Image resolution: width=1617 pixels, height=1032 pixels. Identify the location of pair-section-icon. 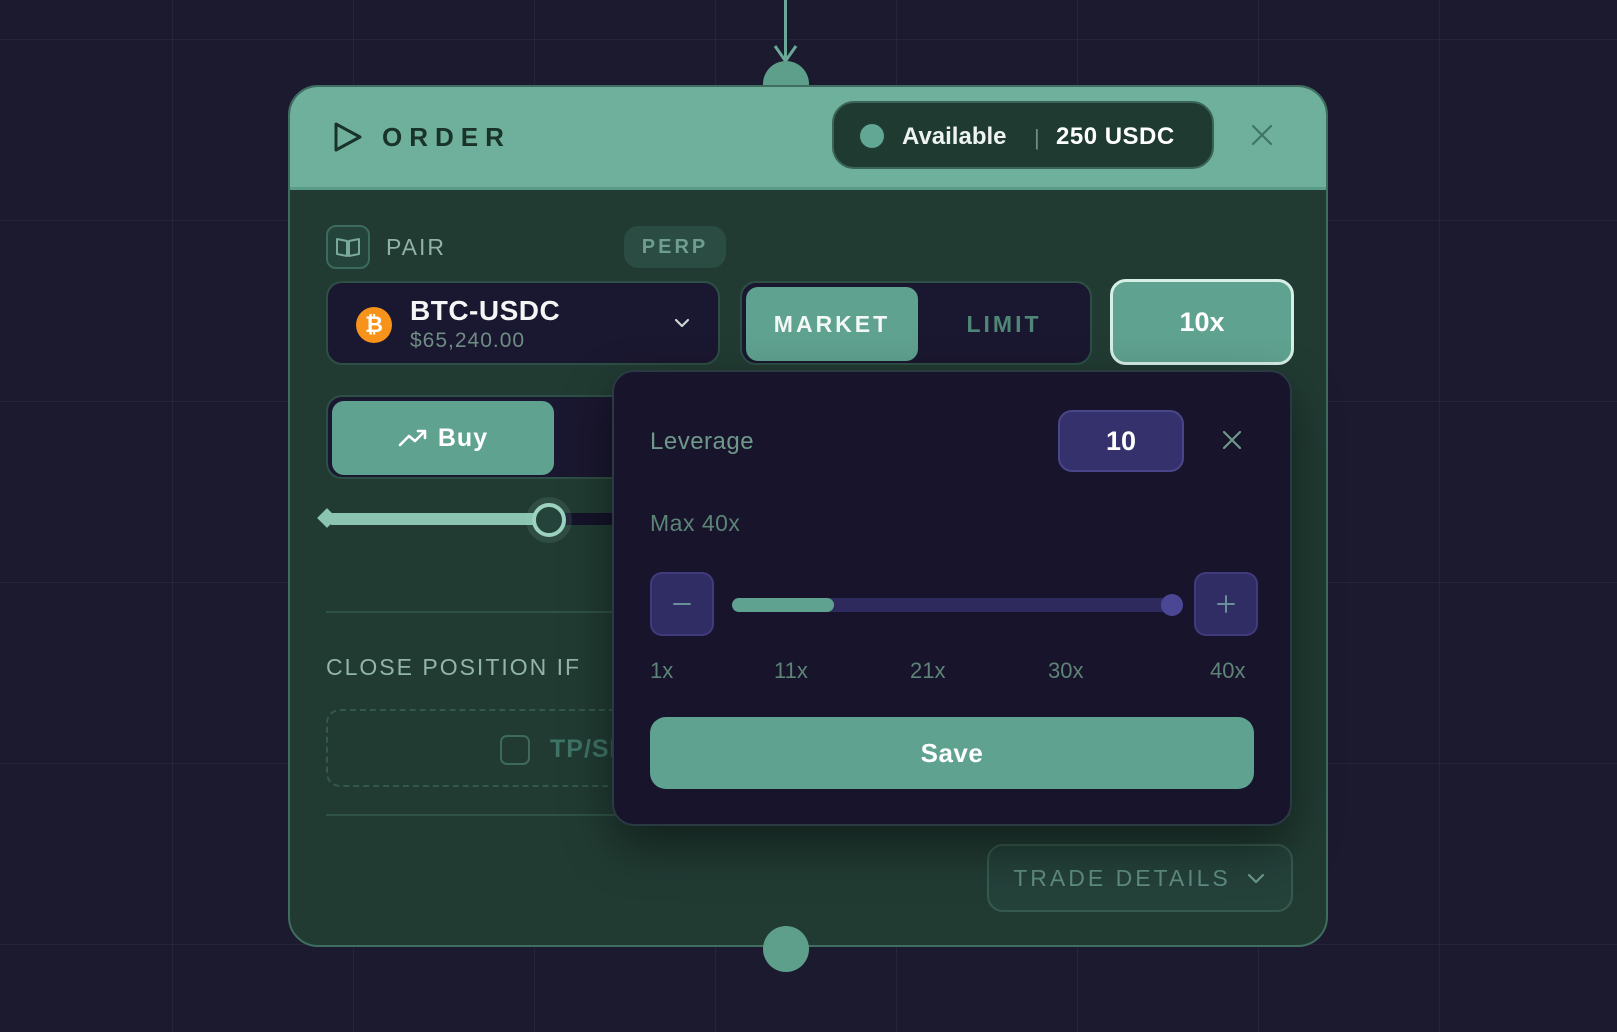
(348, 247).